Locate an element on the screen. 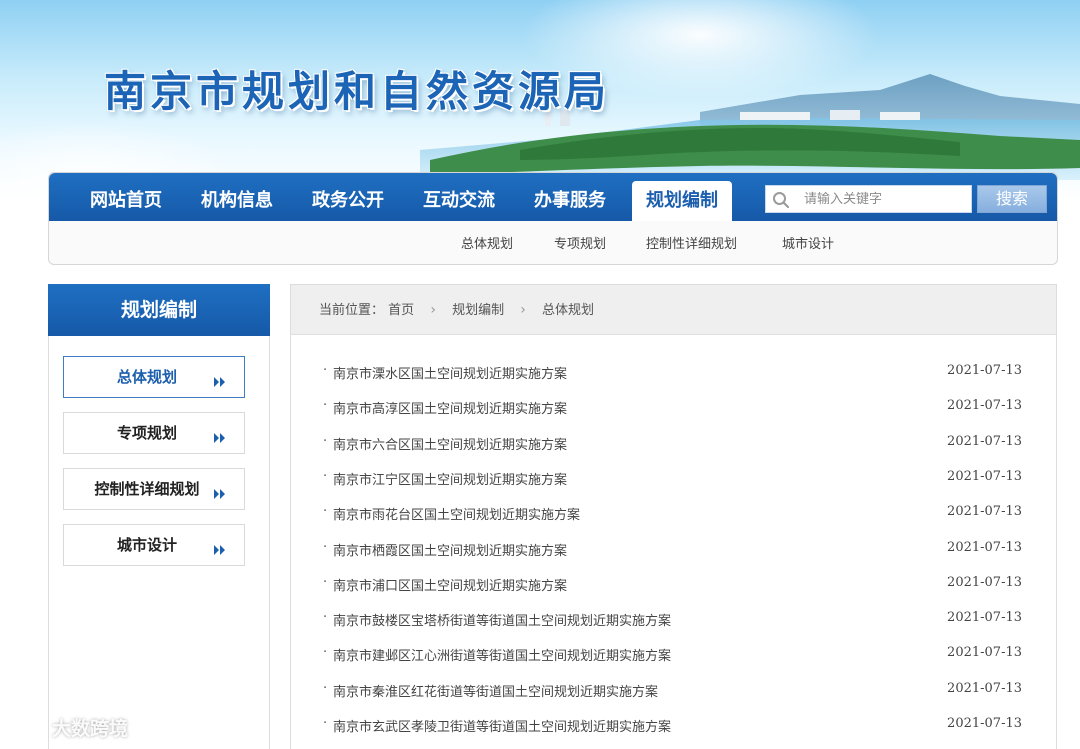 The width and height of the screenshot is (1080, 749). subnav-item-special-planning: 专项规划 is located at coordinates (580, 242).